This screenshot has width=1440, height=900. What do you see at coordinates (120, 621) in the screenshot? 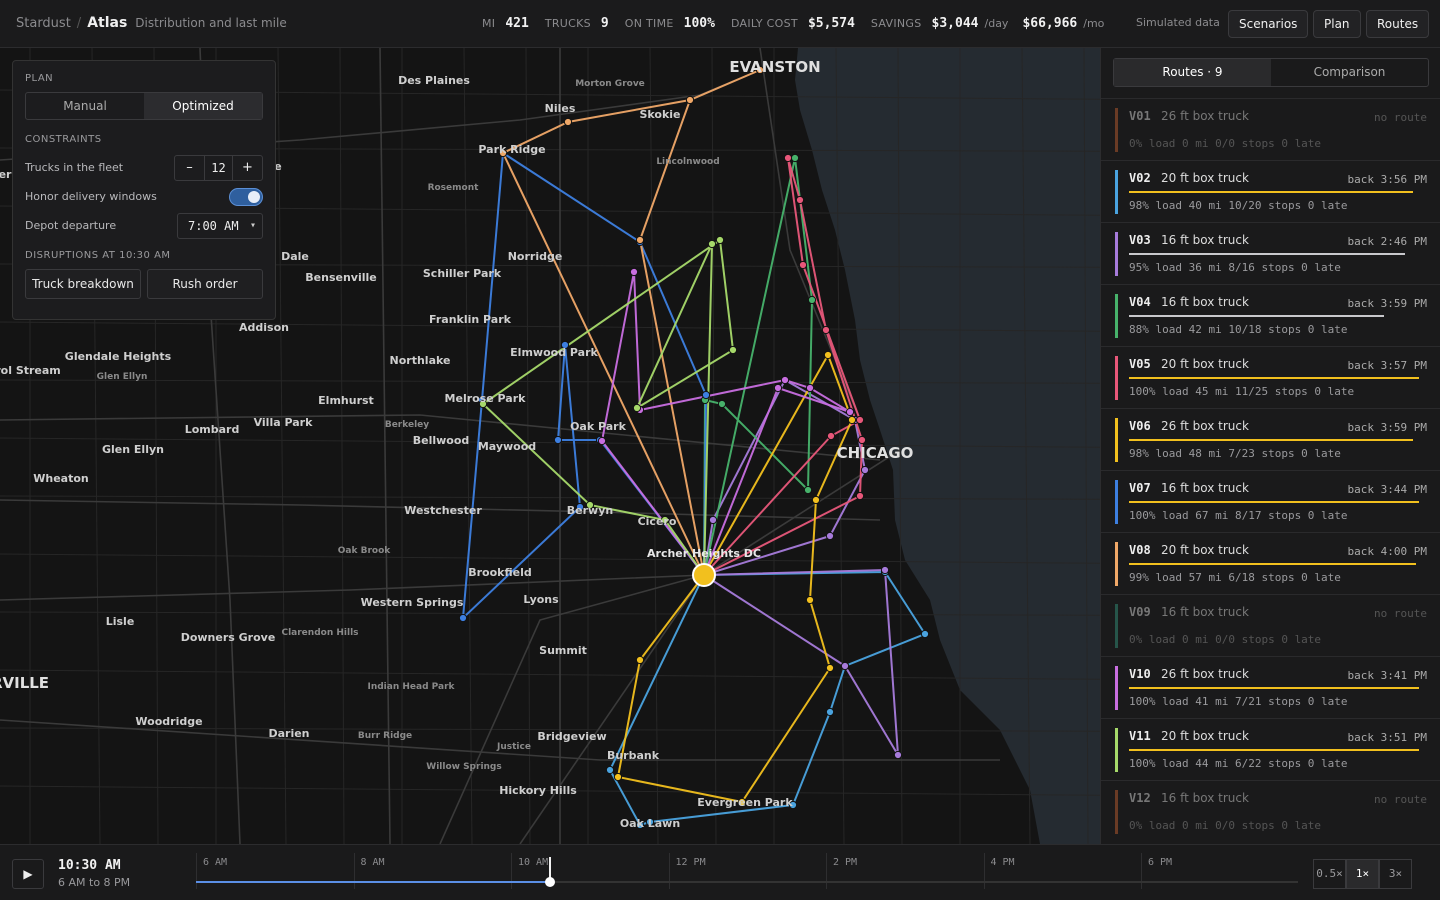
I see `place-label: Lisle` at bounding box center [120, 621].